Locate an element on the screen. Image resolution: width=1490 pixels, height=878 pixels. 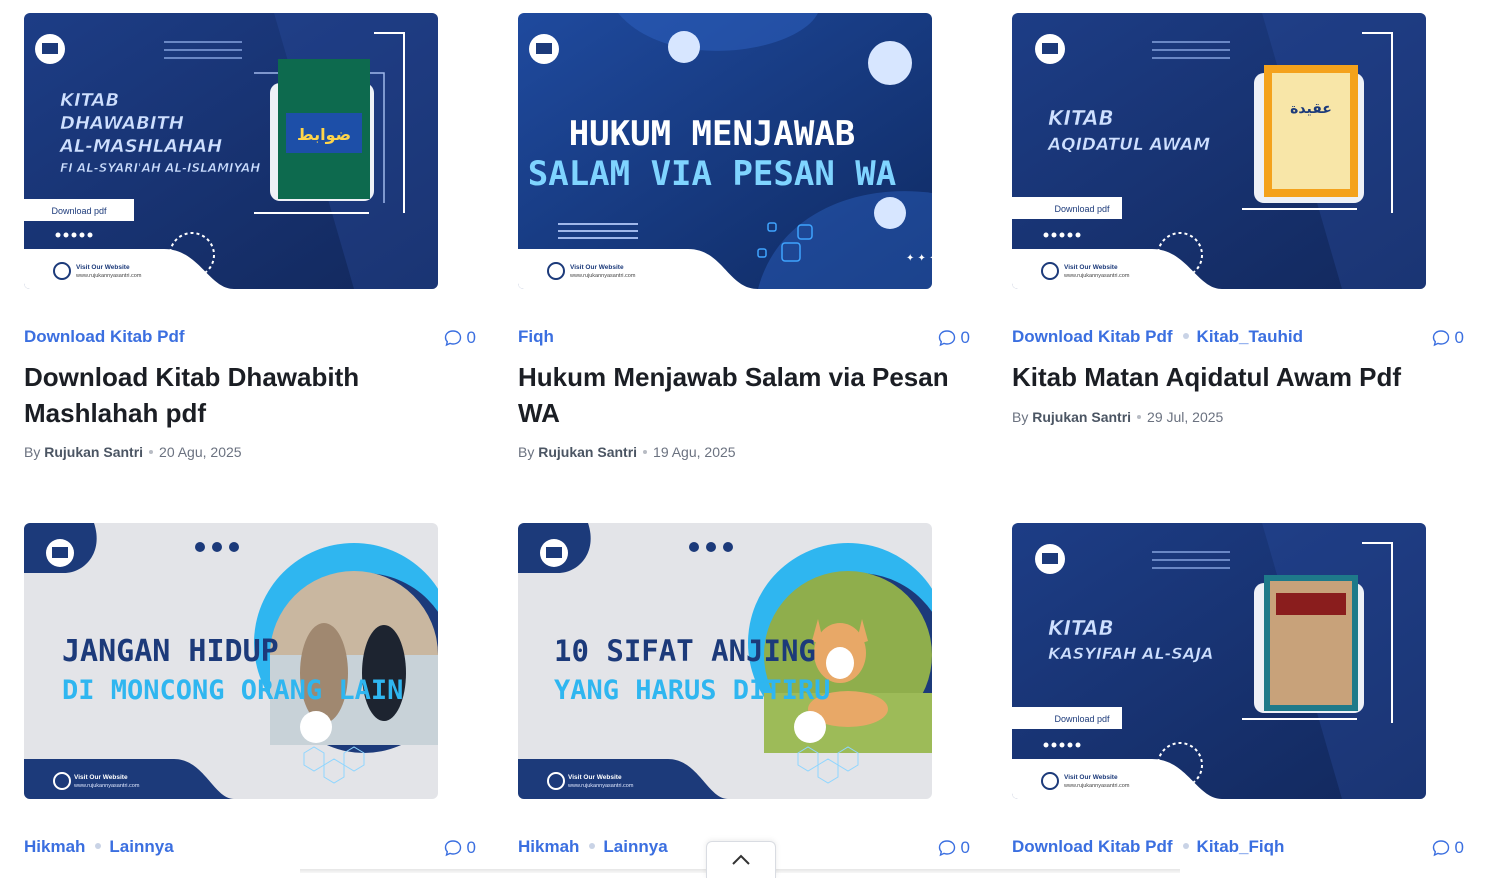
svg-text: ضوابط is located at coordinates (324, 134).